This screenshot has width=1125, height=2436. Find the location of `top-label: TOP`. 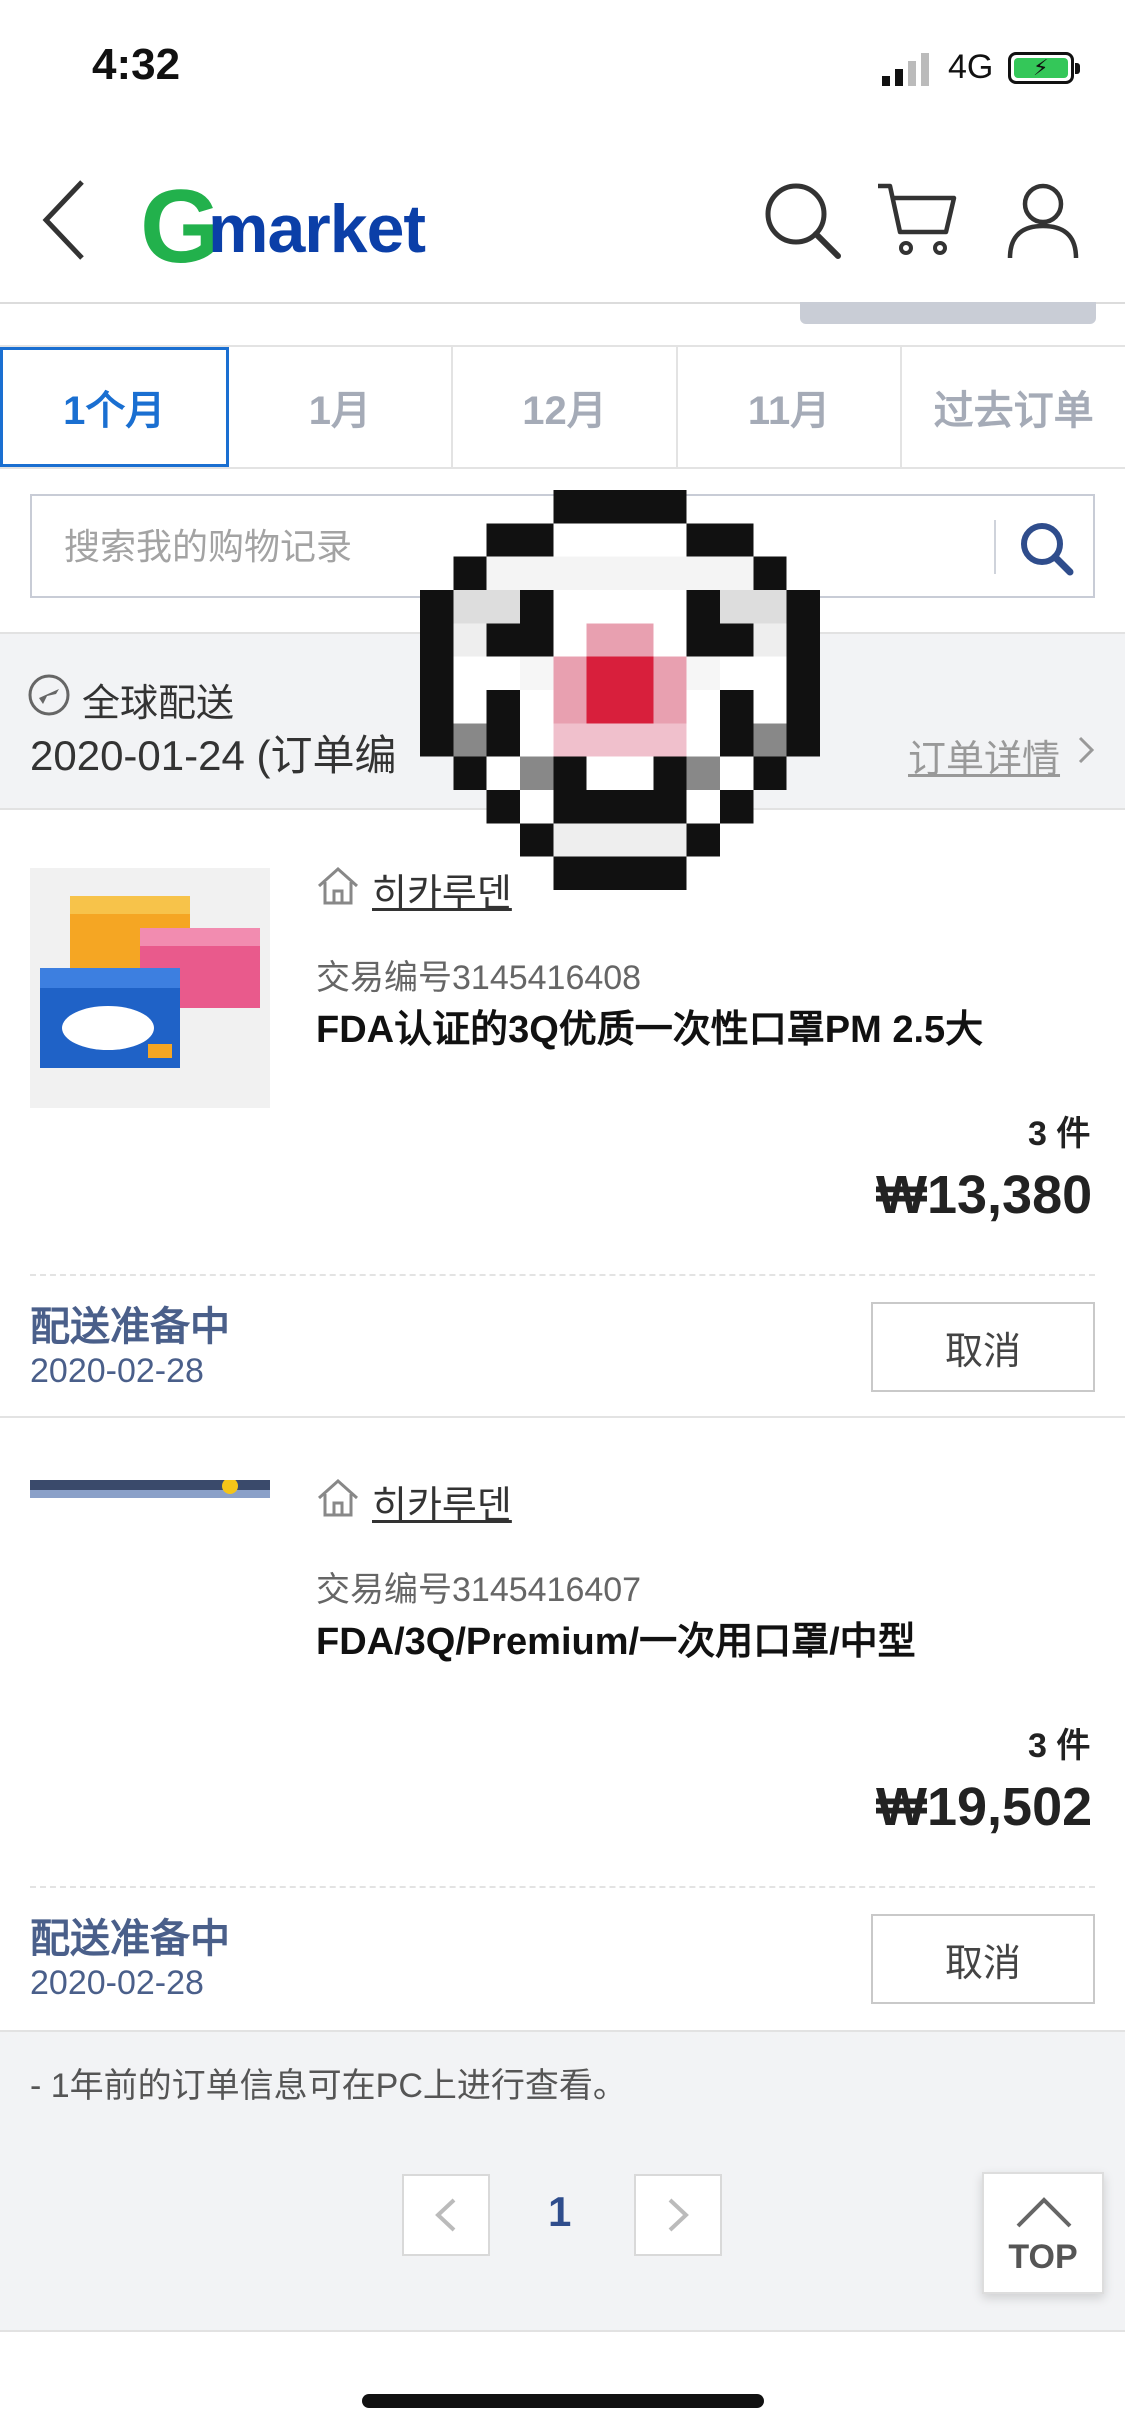

top-label: TOP is located at coordinates (1043, 2257).